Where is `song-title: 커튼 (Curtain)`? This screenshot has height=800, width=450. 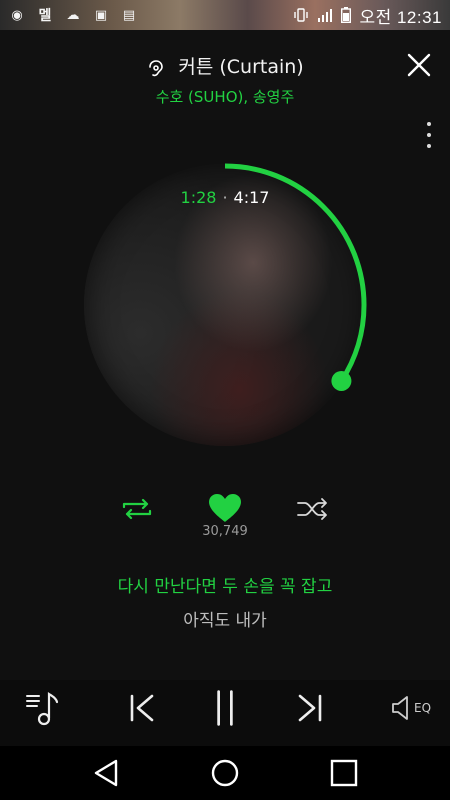
song-title: 커튼 (Curtain) is located at coordinates (225, 65).